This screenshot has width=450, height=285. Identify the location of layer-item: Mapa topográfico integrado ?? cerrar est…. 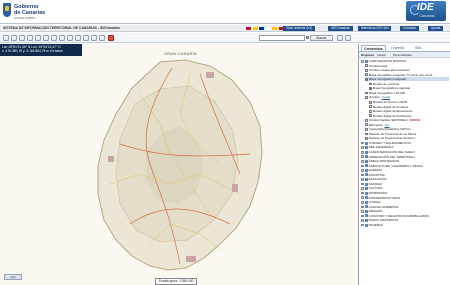
(407, 75).